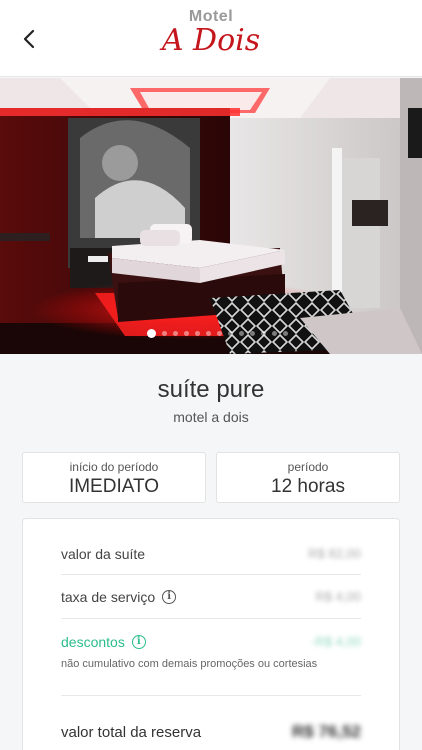 The image size is (422, 750). Describe the element at coordinates (211, 642) in the screenshot. I see `discounts-row: descontos i -R$ 4,00` at that location.